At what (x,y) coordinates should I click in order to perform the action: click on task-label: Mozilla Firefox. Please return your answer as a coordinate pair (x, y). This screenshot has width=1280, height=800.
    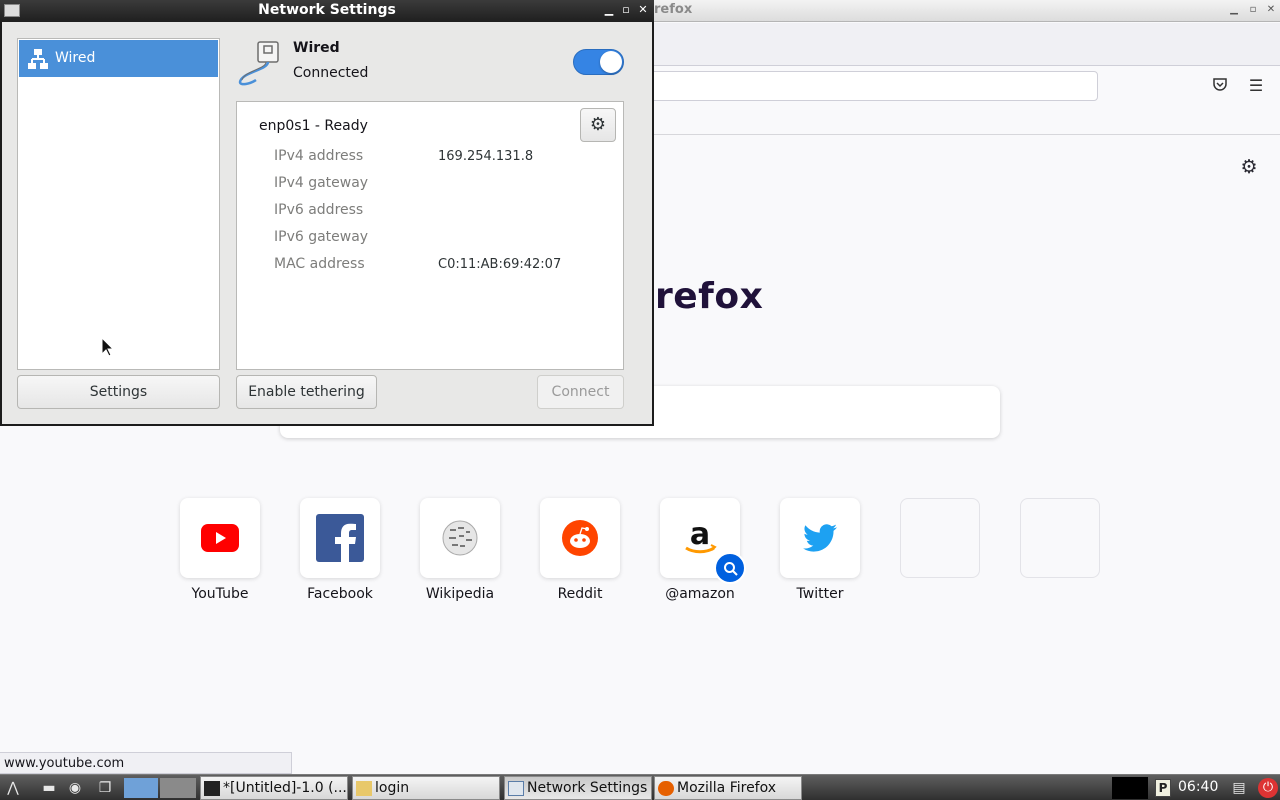
    Looking at the image, I should click on (727, 788).